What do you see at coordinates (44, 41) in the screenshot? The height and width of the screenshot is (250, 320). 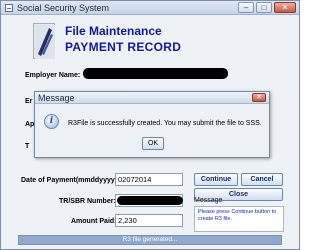 I see `sss-logo` at bounding box center [44, 41].